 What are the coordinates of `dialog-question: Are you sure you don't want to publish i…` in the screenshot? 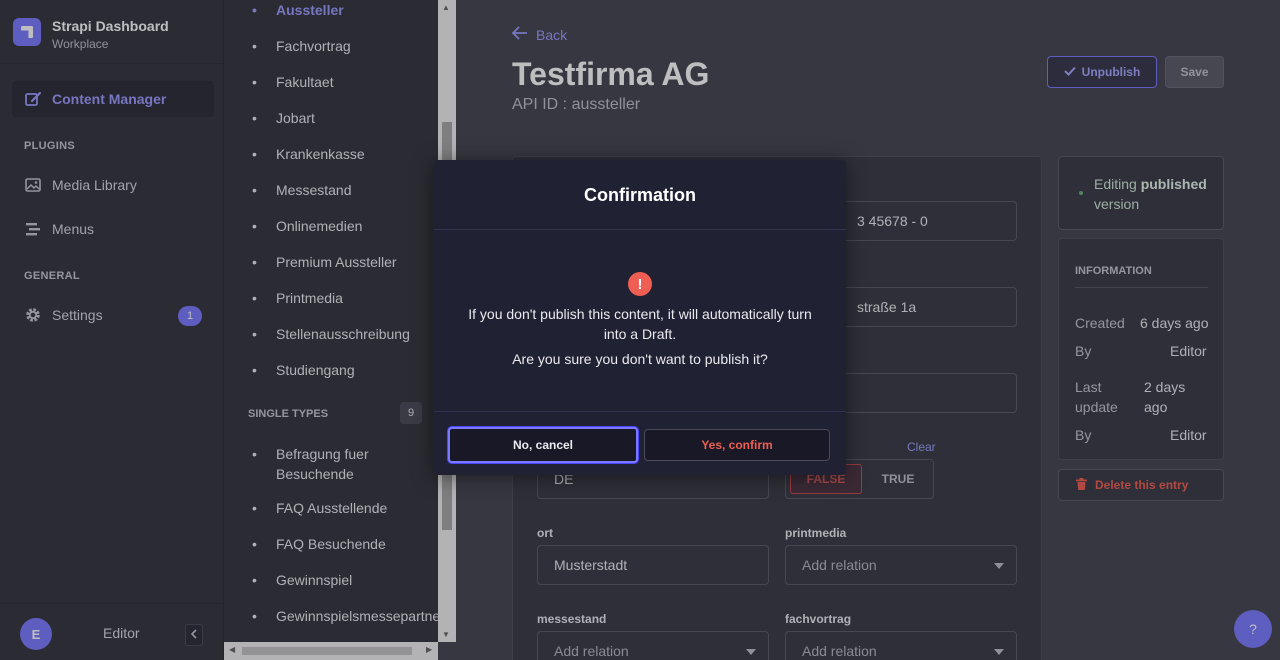 It's located at (640, 359).